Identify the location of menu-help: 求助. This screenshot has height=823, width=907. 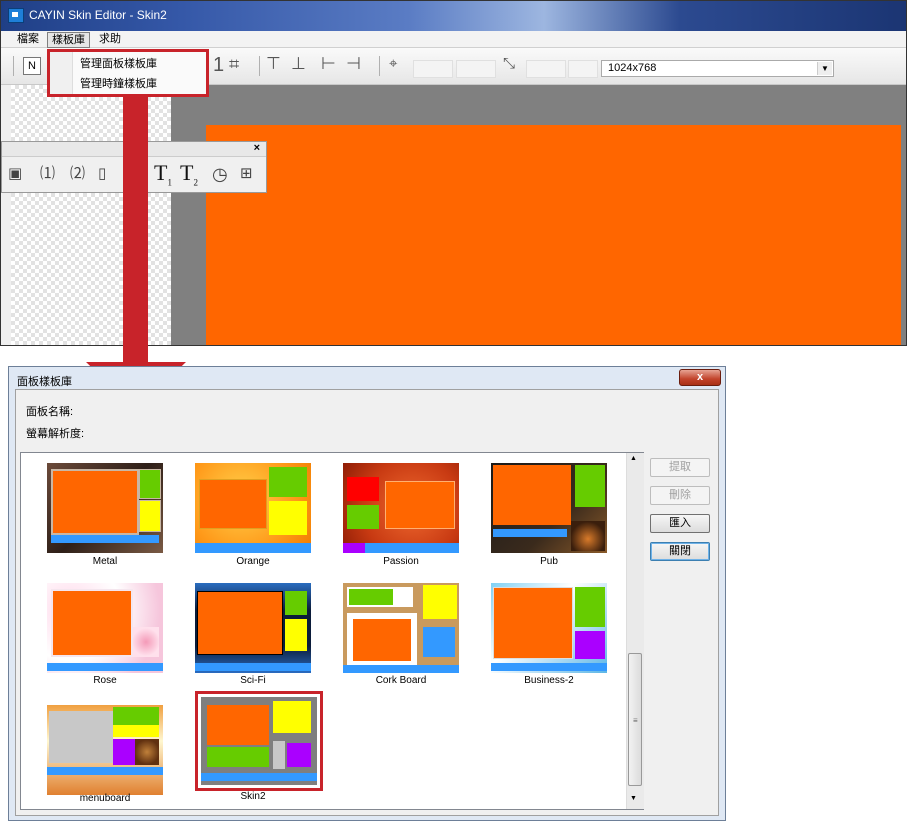
(110, 39).